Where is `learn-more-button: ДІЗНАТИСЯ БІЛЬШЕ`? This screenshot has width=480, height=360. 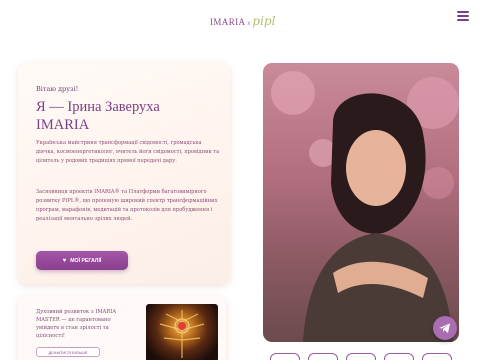 learn-more-button: ДІЗНАТИСЯ БІЛЬШЕ is located at coordinates (68, 352).